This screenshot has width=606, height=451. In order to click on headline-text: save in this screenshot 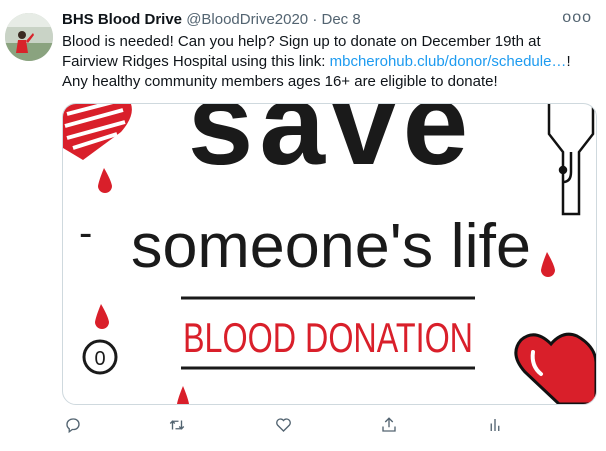, I will do `click(331, 147)`.